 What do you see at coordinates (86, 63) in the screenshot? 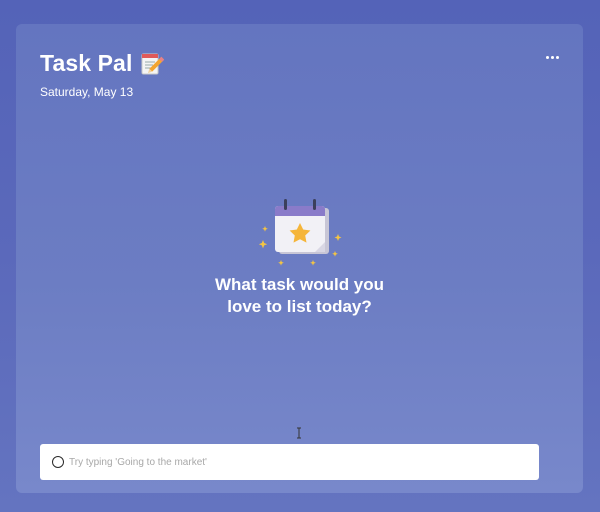
I see `app-title: Task Pal` at bounding box center [86, 63].